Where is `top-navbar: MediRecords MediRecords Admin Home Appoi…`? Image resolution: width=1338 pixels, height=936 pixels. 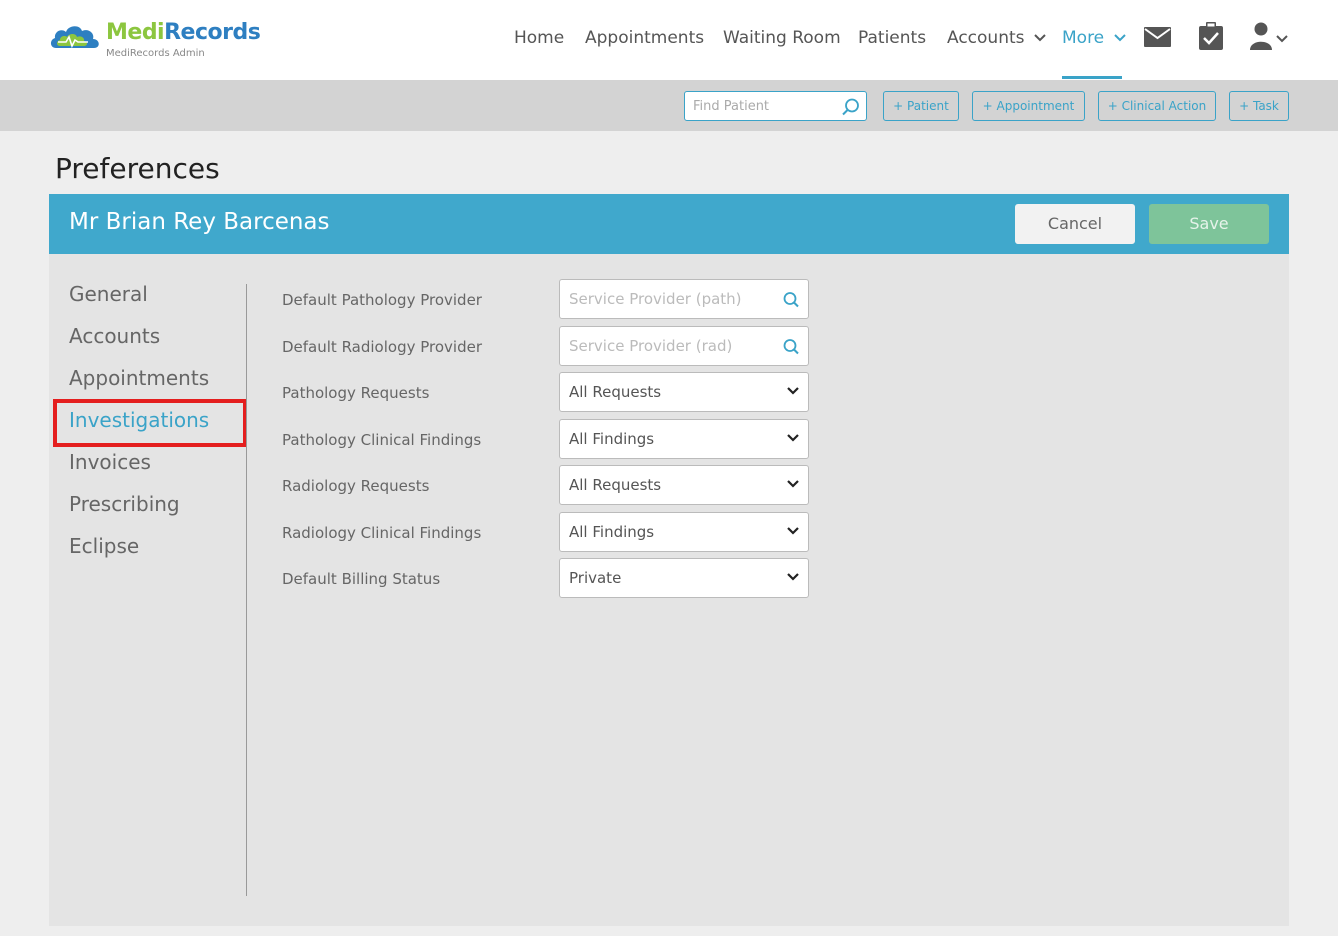
top-navbar: MediRecords MediRecords Admin Home Appoi… is located at coordinates (669, 40).